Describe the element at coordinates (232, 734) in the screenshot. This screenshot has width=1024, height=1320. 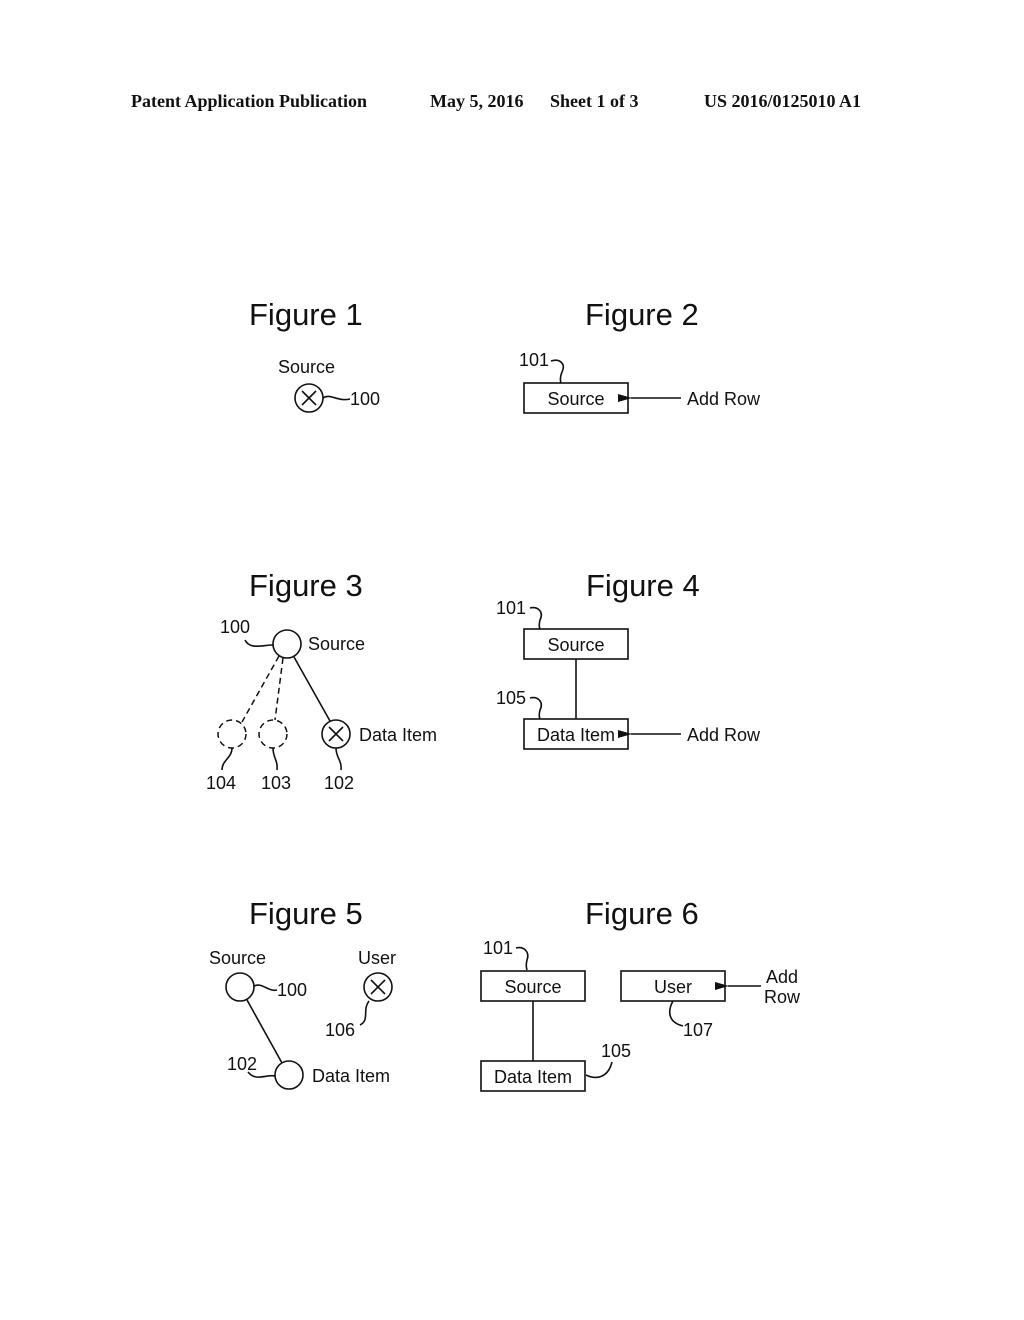
I see `potential-node-104-icon` at that location.